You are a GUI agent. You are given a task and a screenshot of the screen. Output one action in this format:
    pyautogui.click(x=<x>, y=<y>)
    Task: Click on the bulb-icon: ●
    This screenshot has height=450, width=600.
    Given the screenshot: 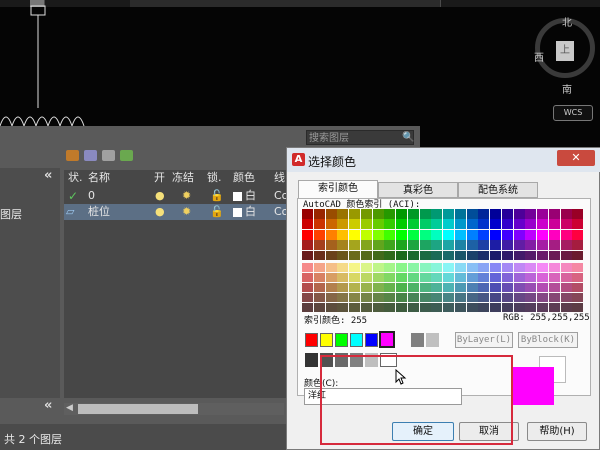 What is the action you would take?
    pyautogui.click(x=160, y=212)
    